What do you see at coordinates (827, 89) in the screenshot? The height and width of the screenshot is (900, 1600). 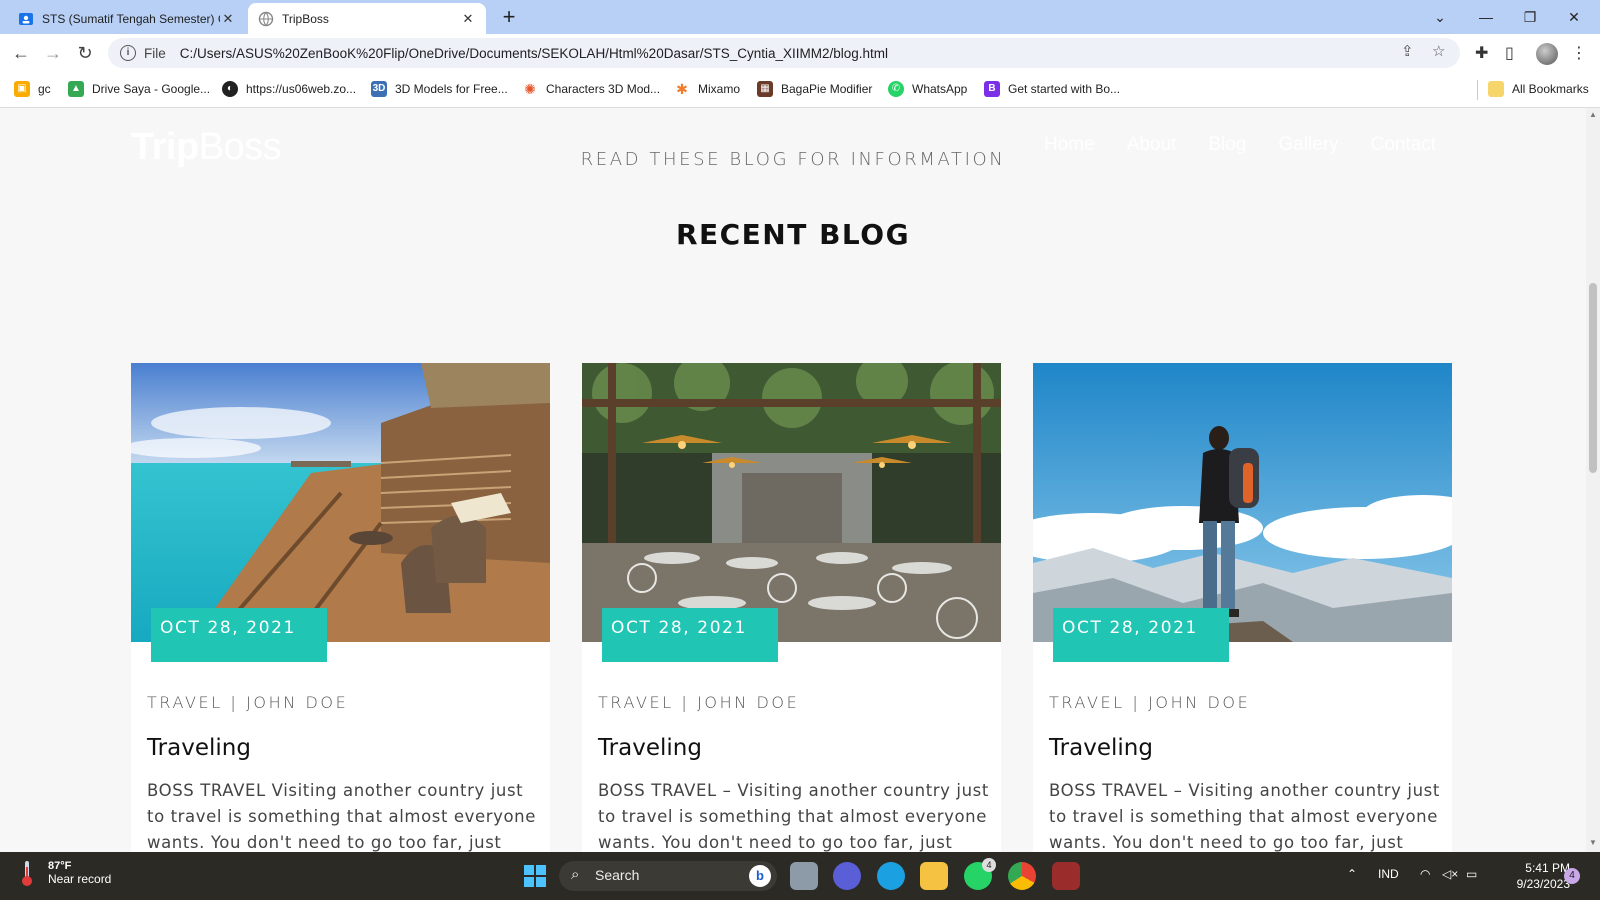 I see `bookmark-label: BagaPie Modifier` at bounding box center [827, 89].